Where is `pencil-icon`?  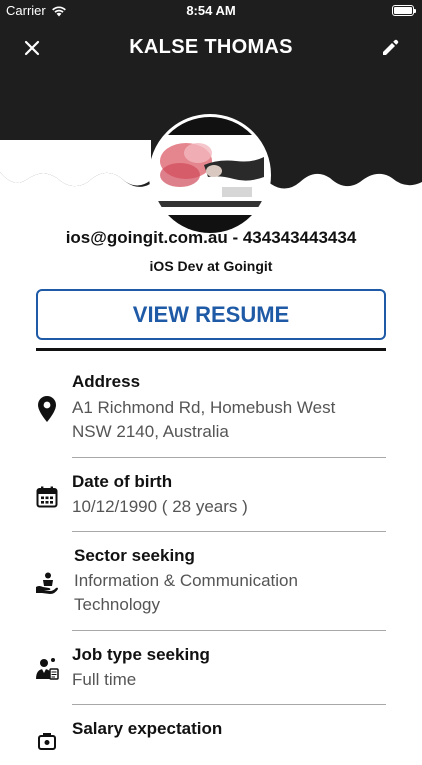 pencil-icon is located at coordinates (391, 47).